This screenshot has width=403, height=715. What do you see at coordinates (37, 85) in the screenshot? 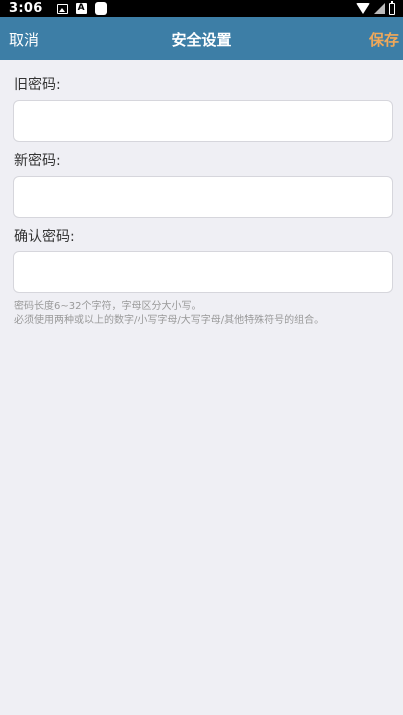
I see `old-password-label: 旧密码:` at bounding box center [37, 85].